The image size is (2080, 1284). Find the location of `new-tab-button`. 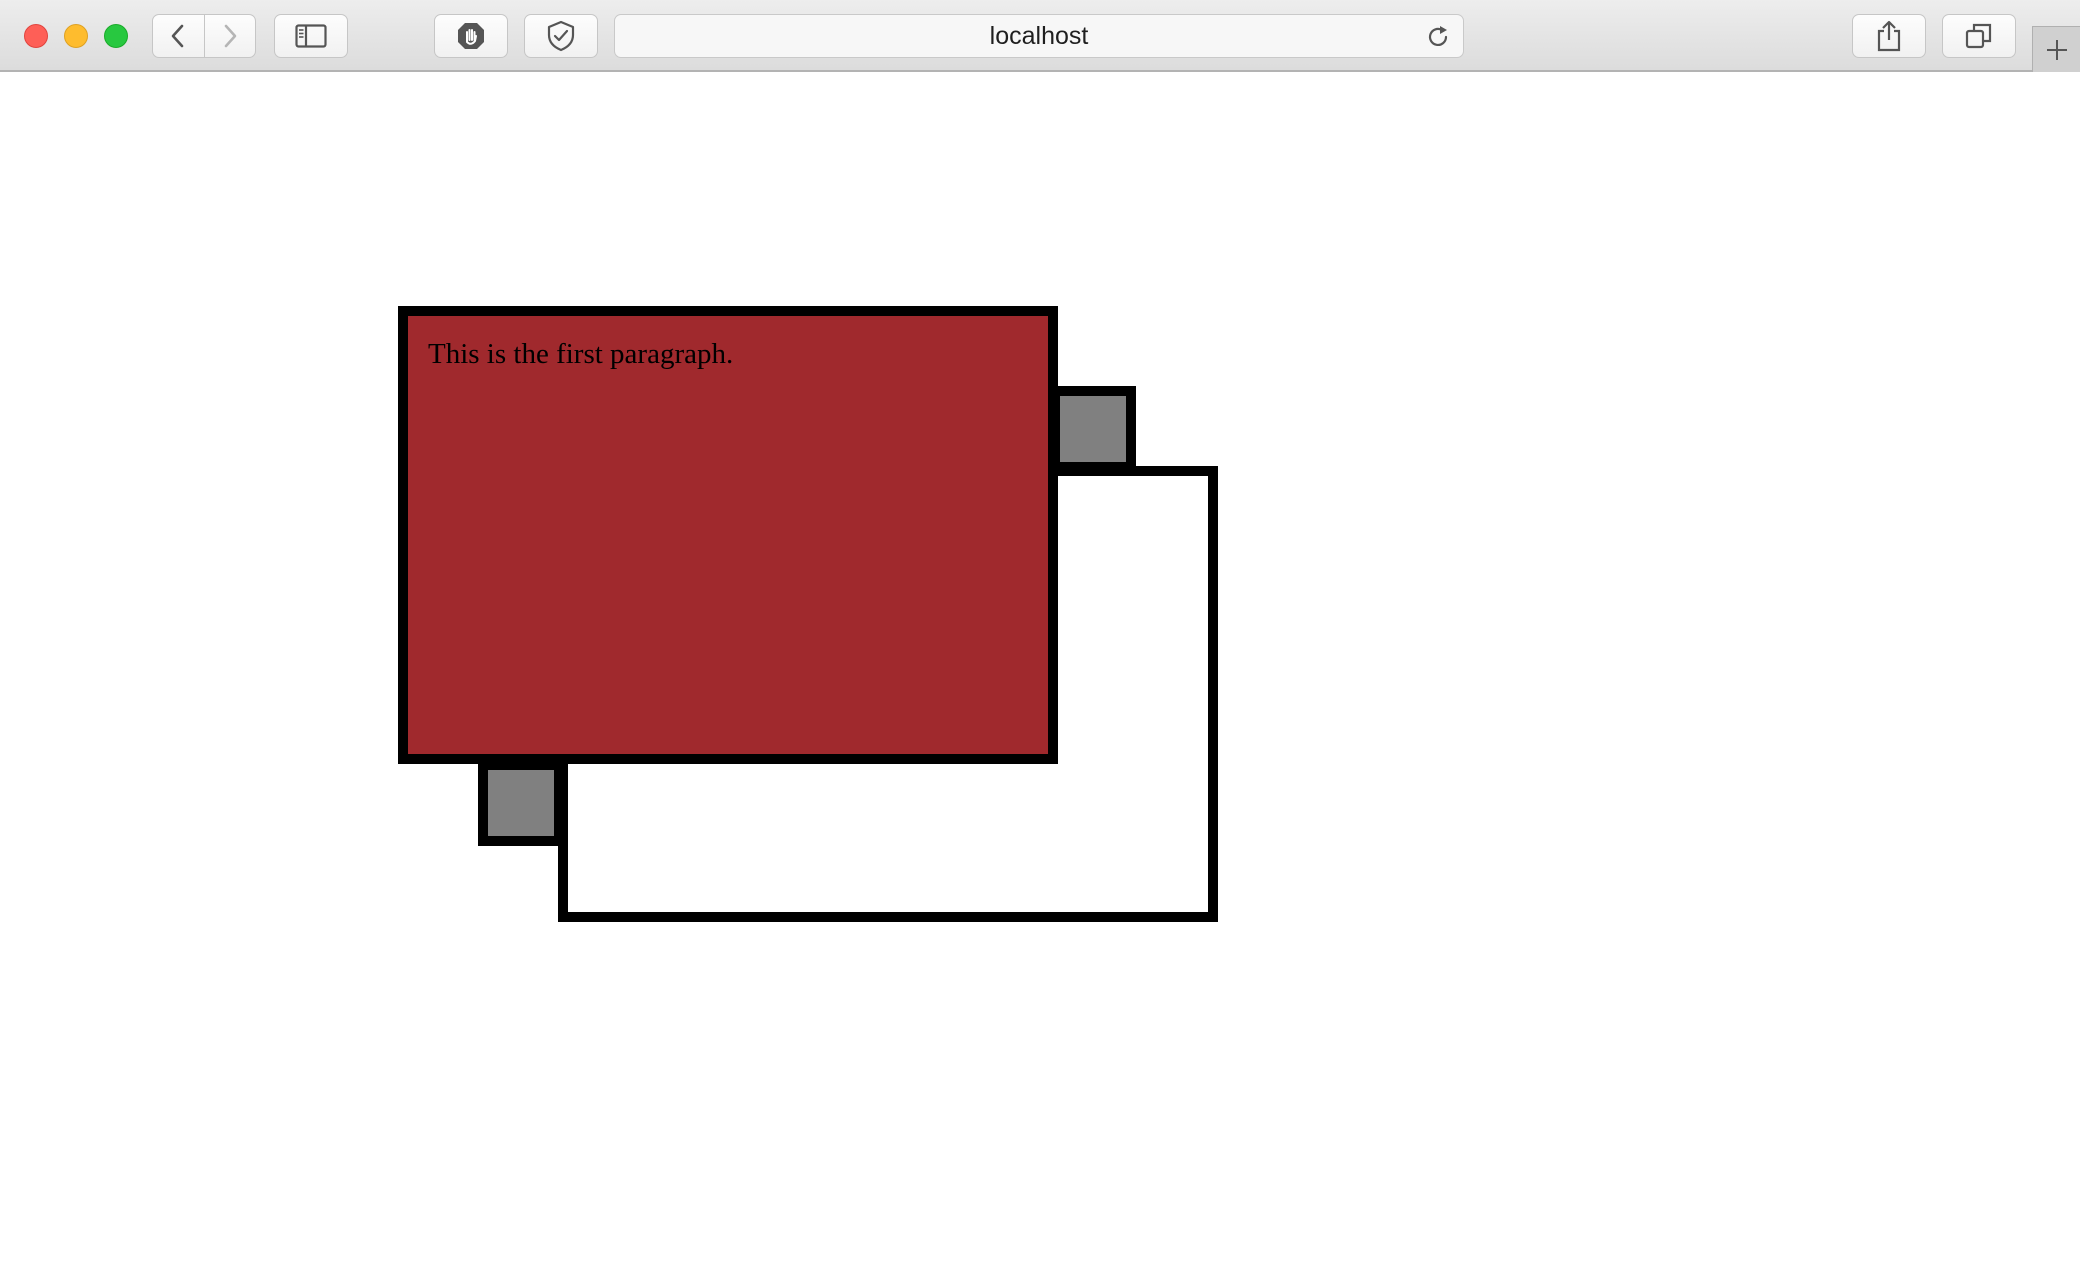

new-tab-button is located at coordinates (2056, 49).